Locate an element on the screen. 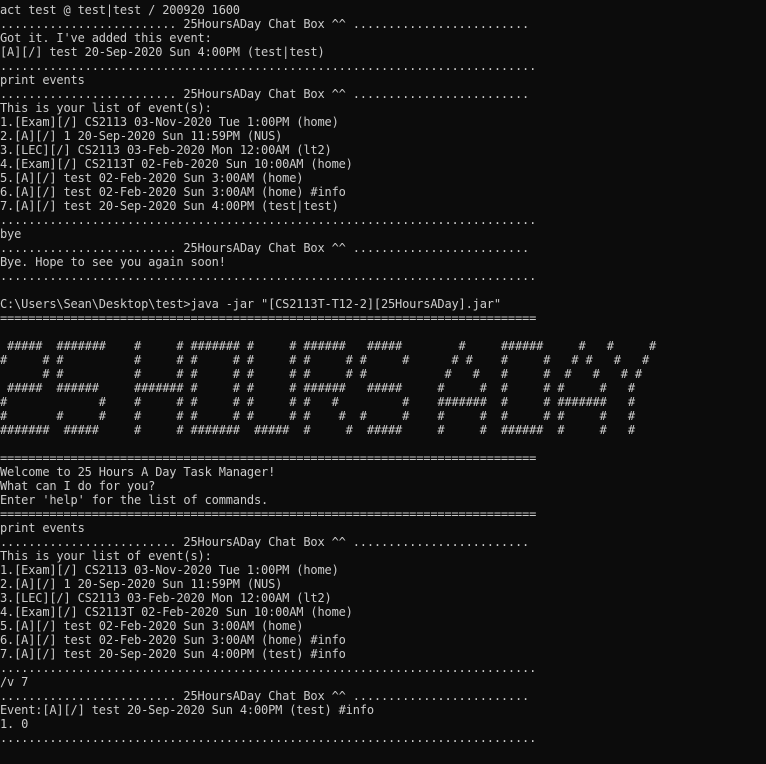  terminal-line: act test @ test|test / 200920 1600 is located at coordinates (120, 10).